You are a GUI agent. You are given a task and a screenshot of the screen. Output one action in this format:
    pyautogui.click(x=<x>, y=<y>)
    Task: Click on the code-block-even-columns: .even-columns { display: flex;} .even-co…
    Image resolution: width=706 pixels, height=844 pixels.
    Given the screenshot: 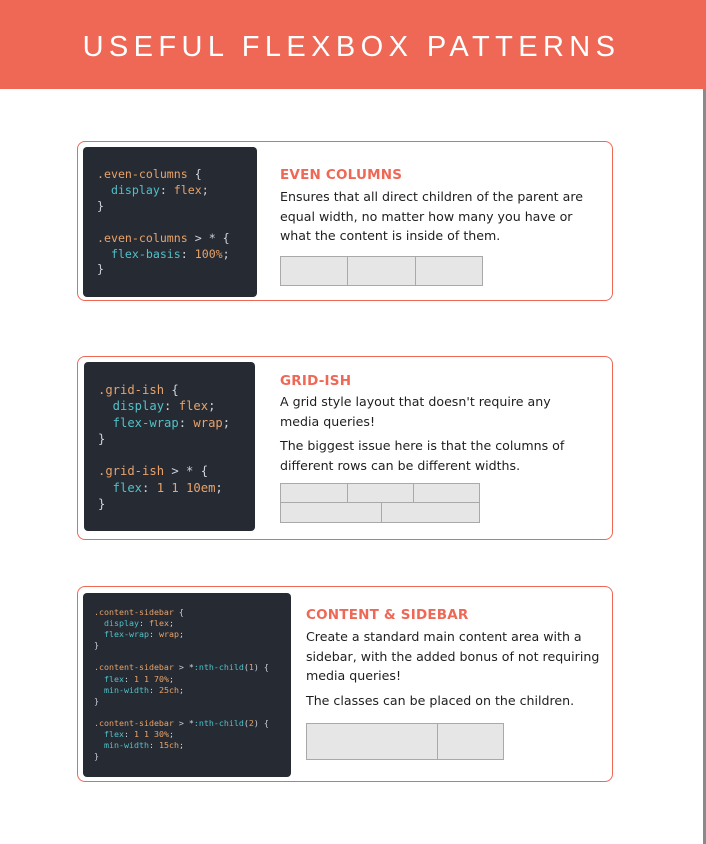 What is the action you would take?
    pyautogui.click(x=170, y=222)
    